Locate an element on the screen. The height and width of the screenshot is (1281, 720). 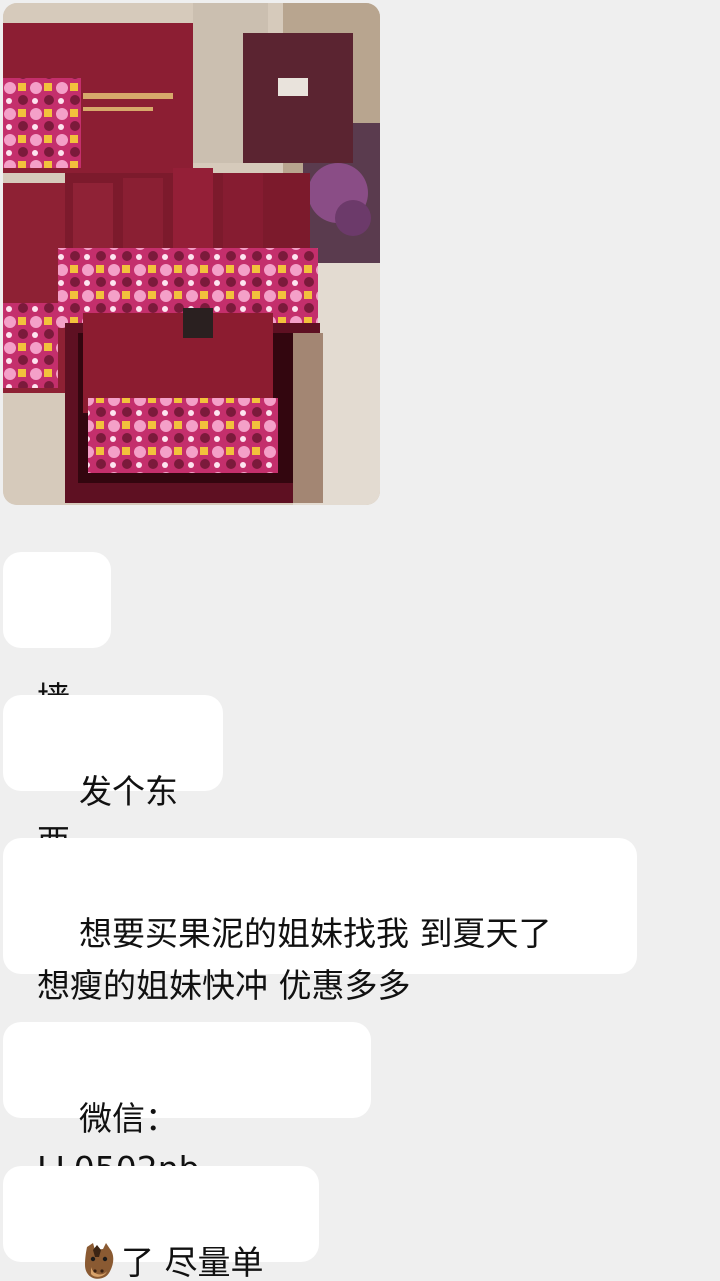
message-text: 想要买果泥的姐妹找我 到夏天了 想瘦的姐妹快冲 优惠多多 is located at coordinates (294, 959).